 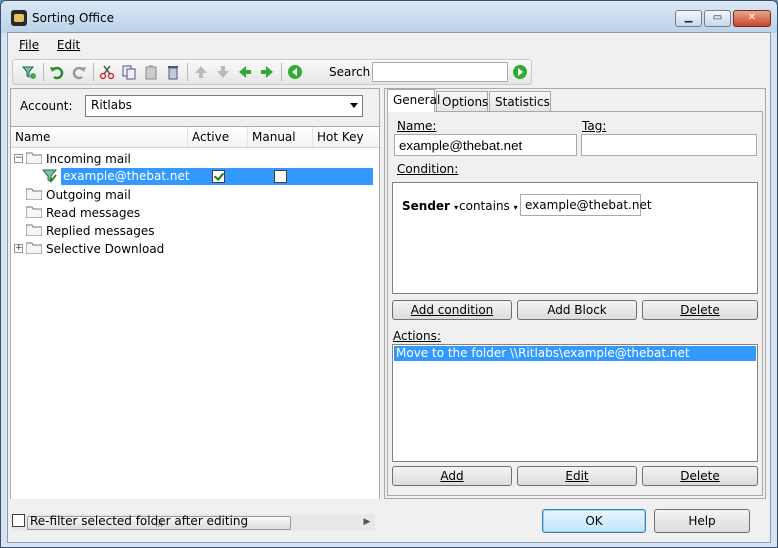 I want to click on tab-statistics: Statistics, so click(x=520, y=101).